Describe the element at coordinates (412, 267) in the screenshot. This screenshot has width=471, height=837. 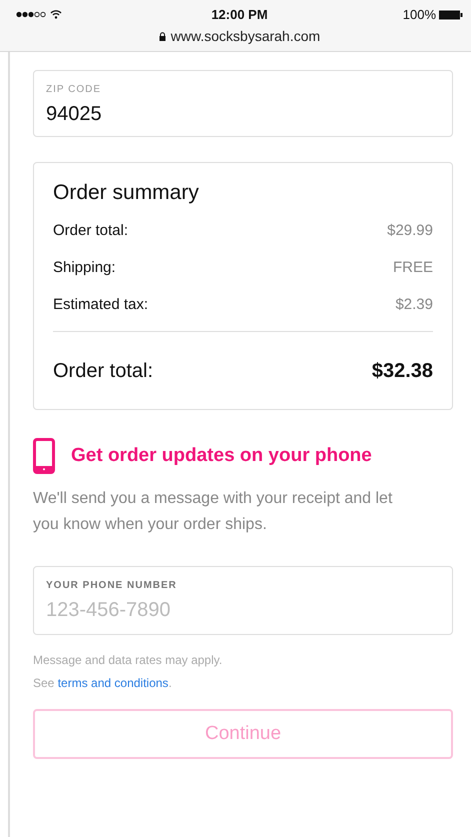
I see `summary-value: FREE` at that location.